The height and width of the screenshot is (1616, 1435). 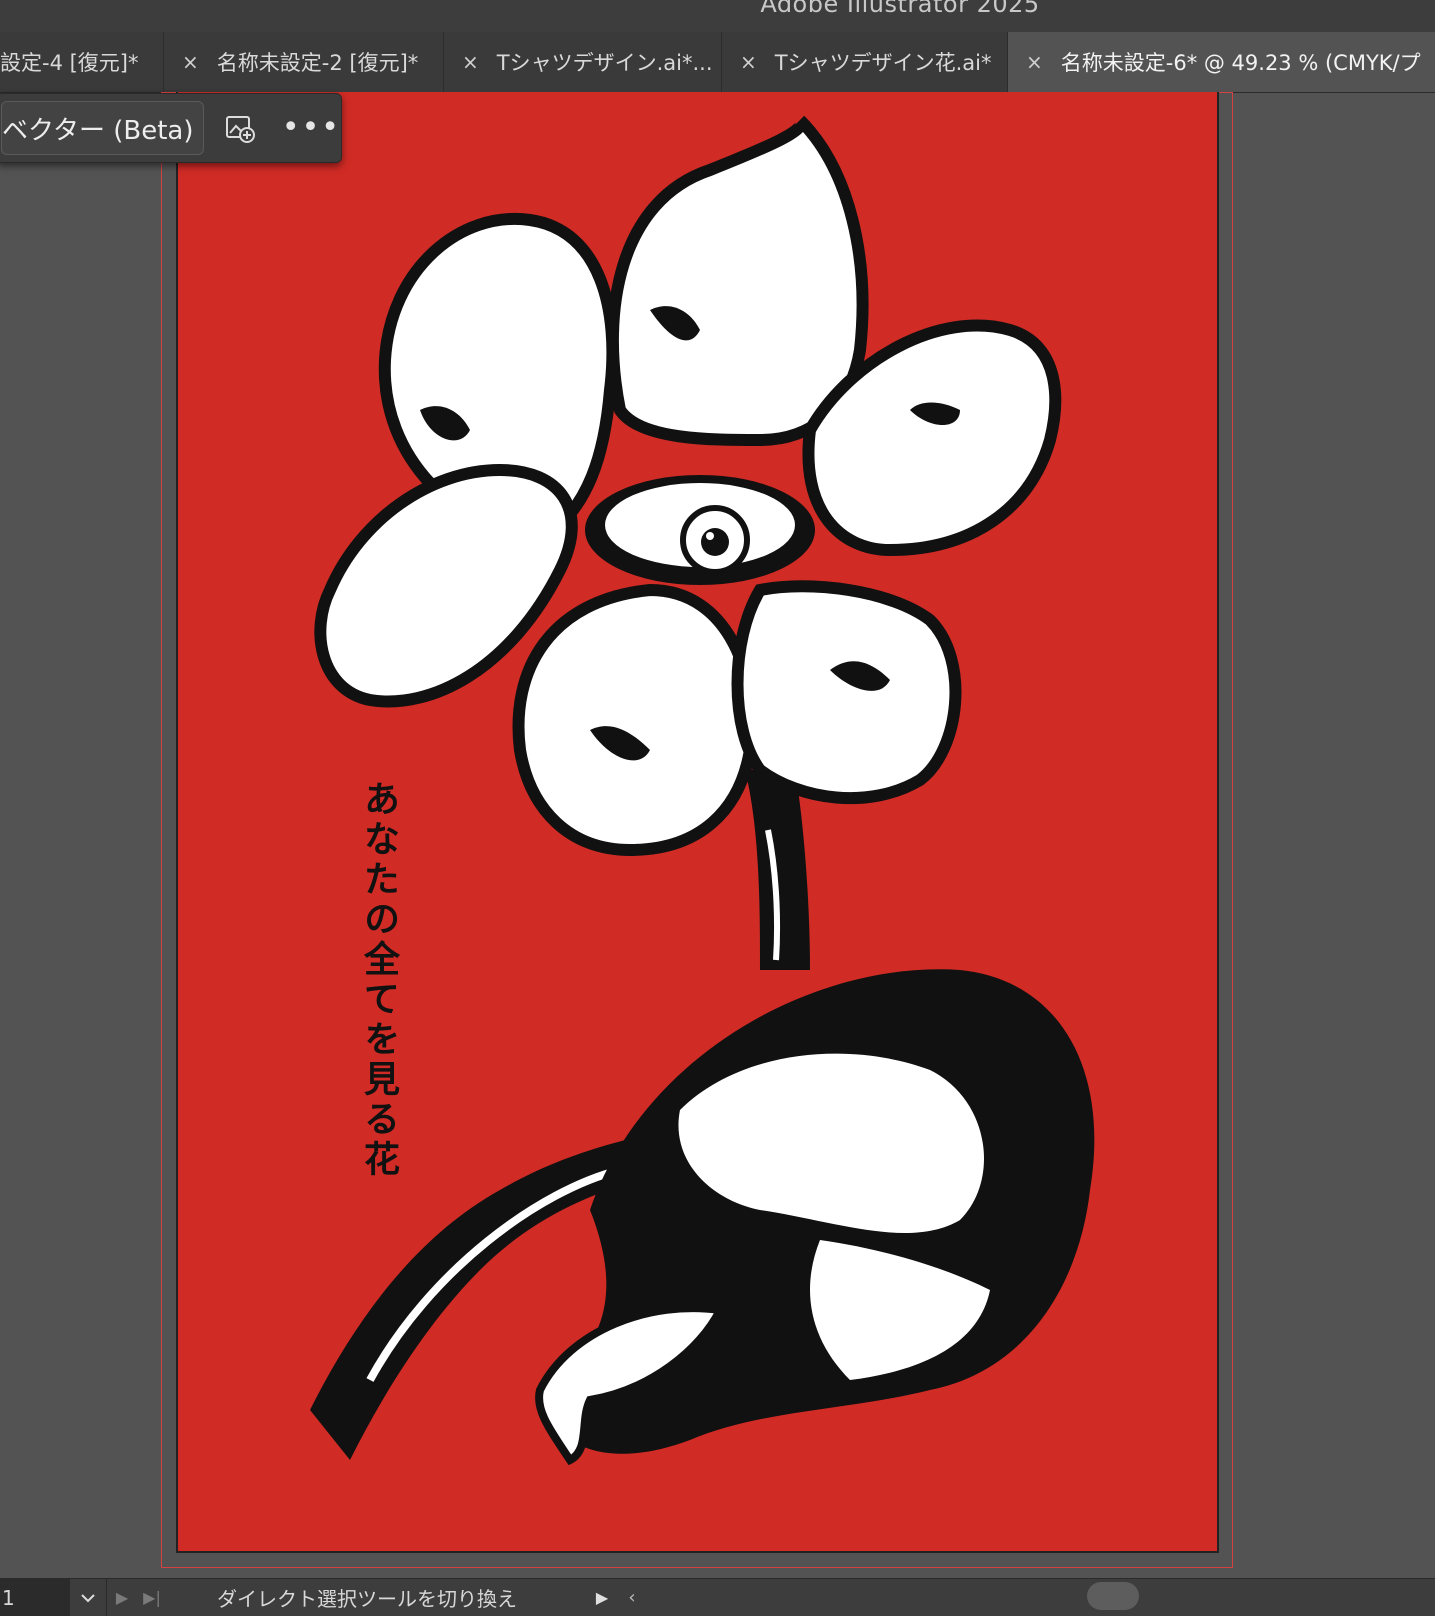 What do you see at coordinates (240, 128) in the screenshot?
I see `image-add-icon` at bounding box center [240, 128].